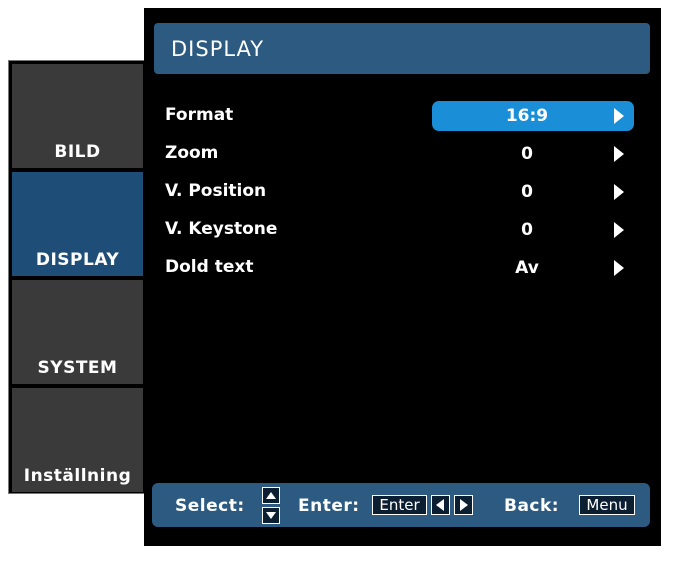 The width and height of the screenshot is (681, 577). What do you see at coordinates (271, 515) in the screenshot?
I see `down-arrow-icon` at bounding box center [271, 515].